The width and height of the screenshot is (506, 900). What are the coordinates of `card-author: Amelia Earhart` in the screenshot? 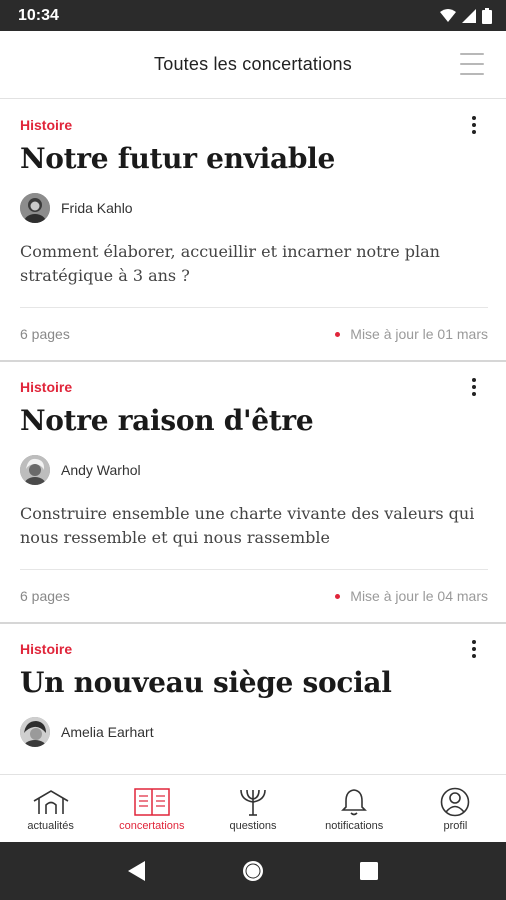 It's located at (87, 732).